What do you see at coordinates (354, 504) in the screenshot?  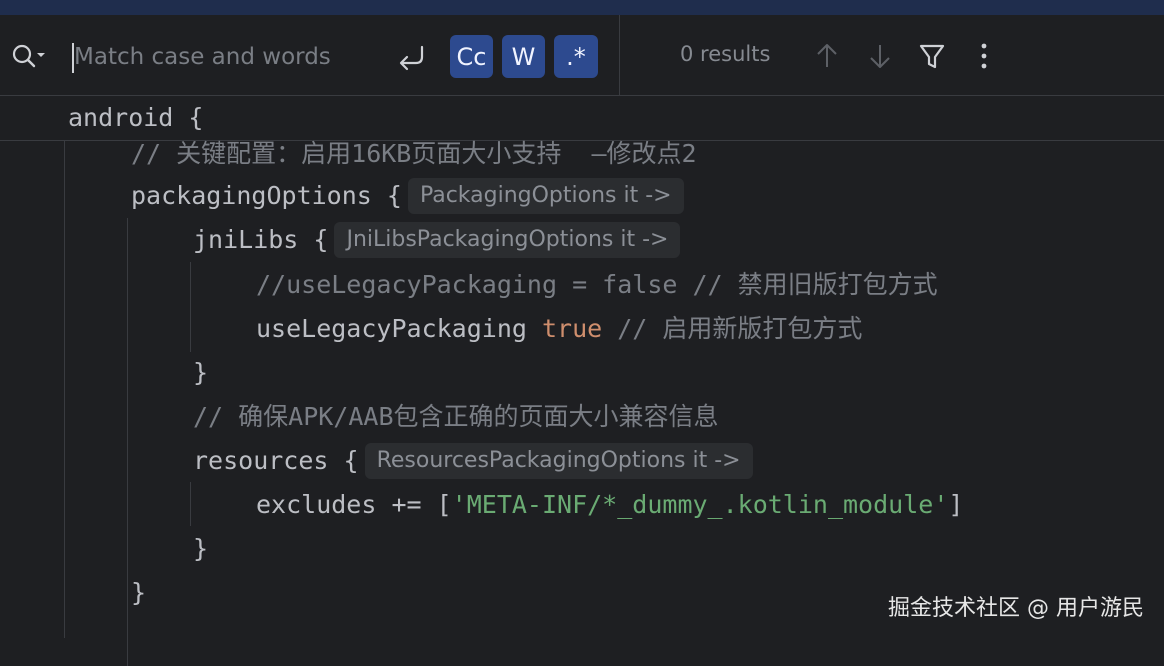 I see `code-text: excludes += [` at bounding box center [354, 504].